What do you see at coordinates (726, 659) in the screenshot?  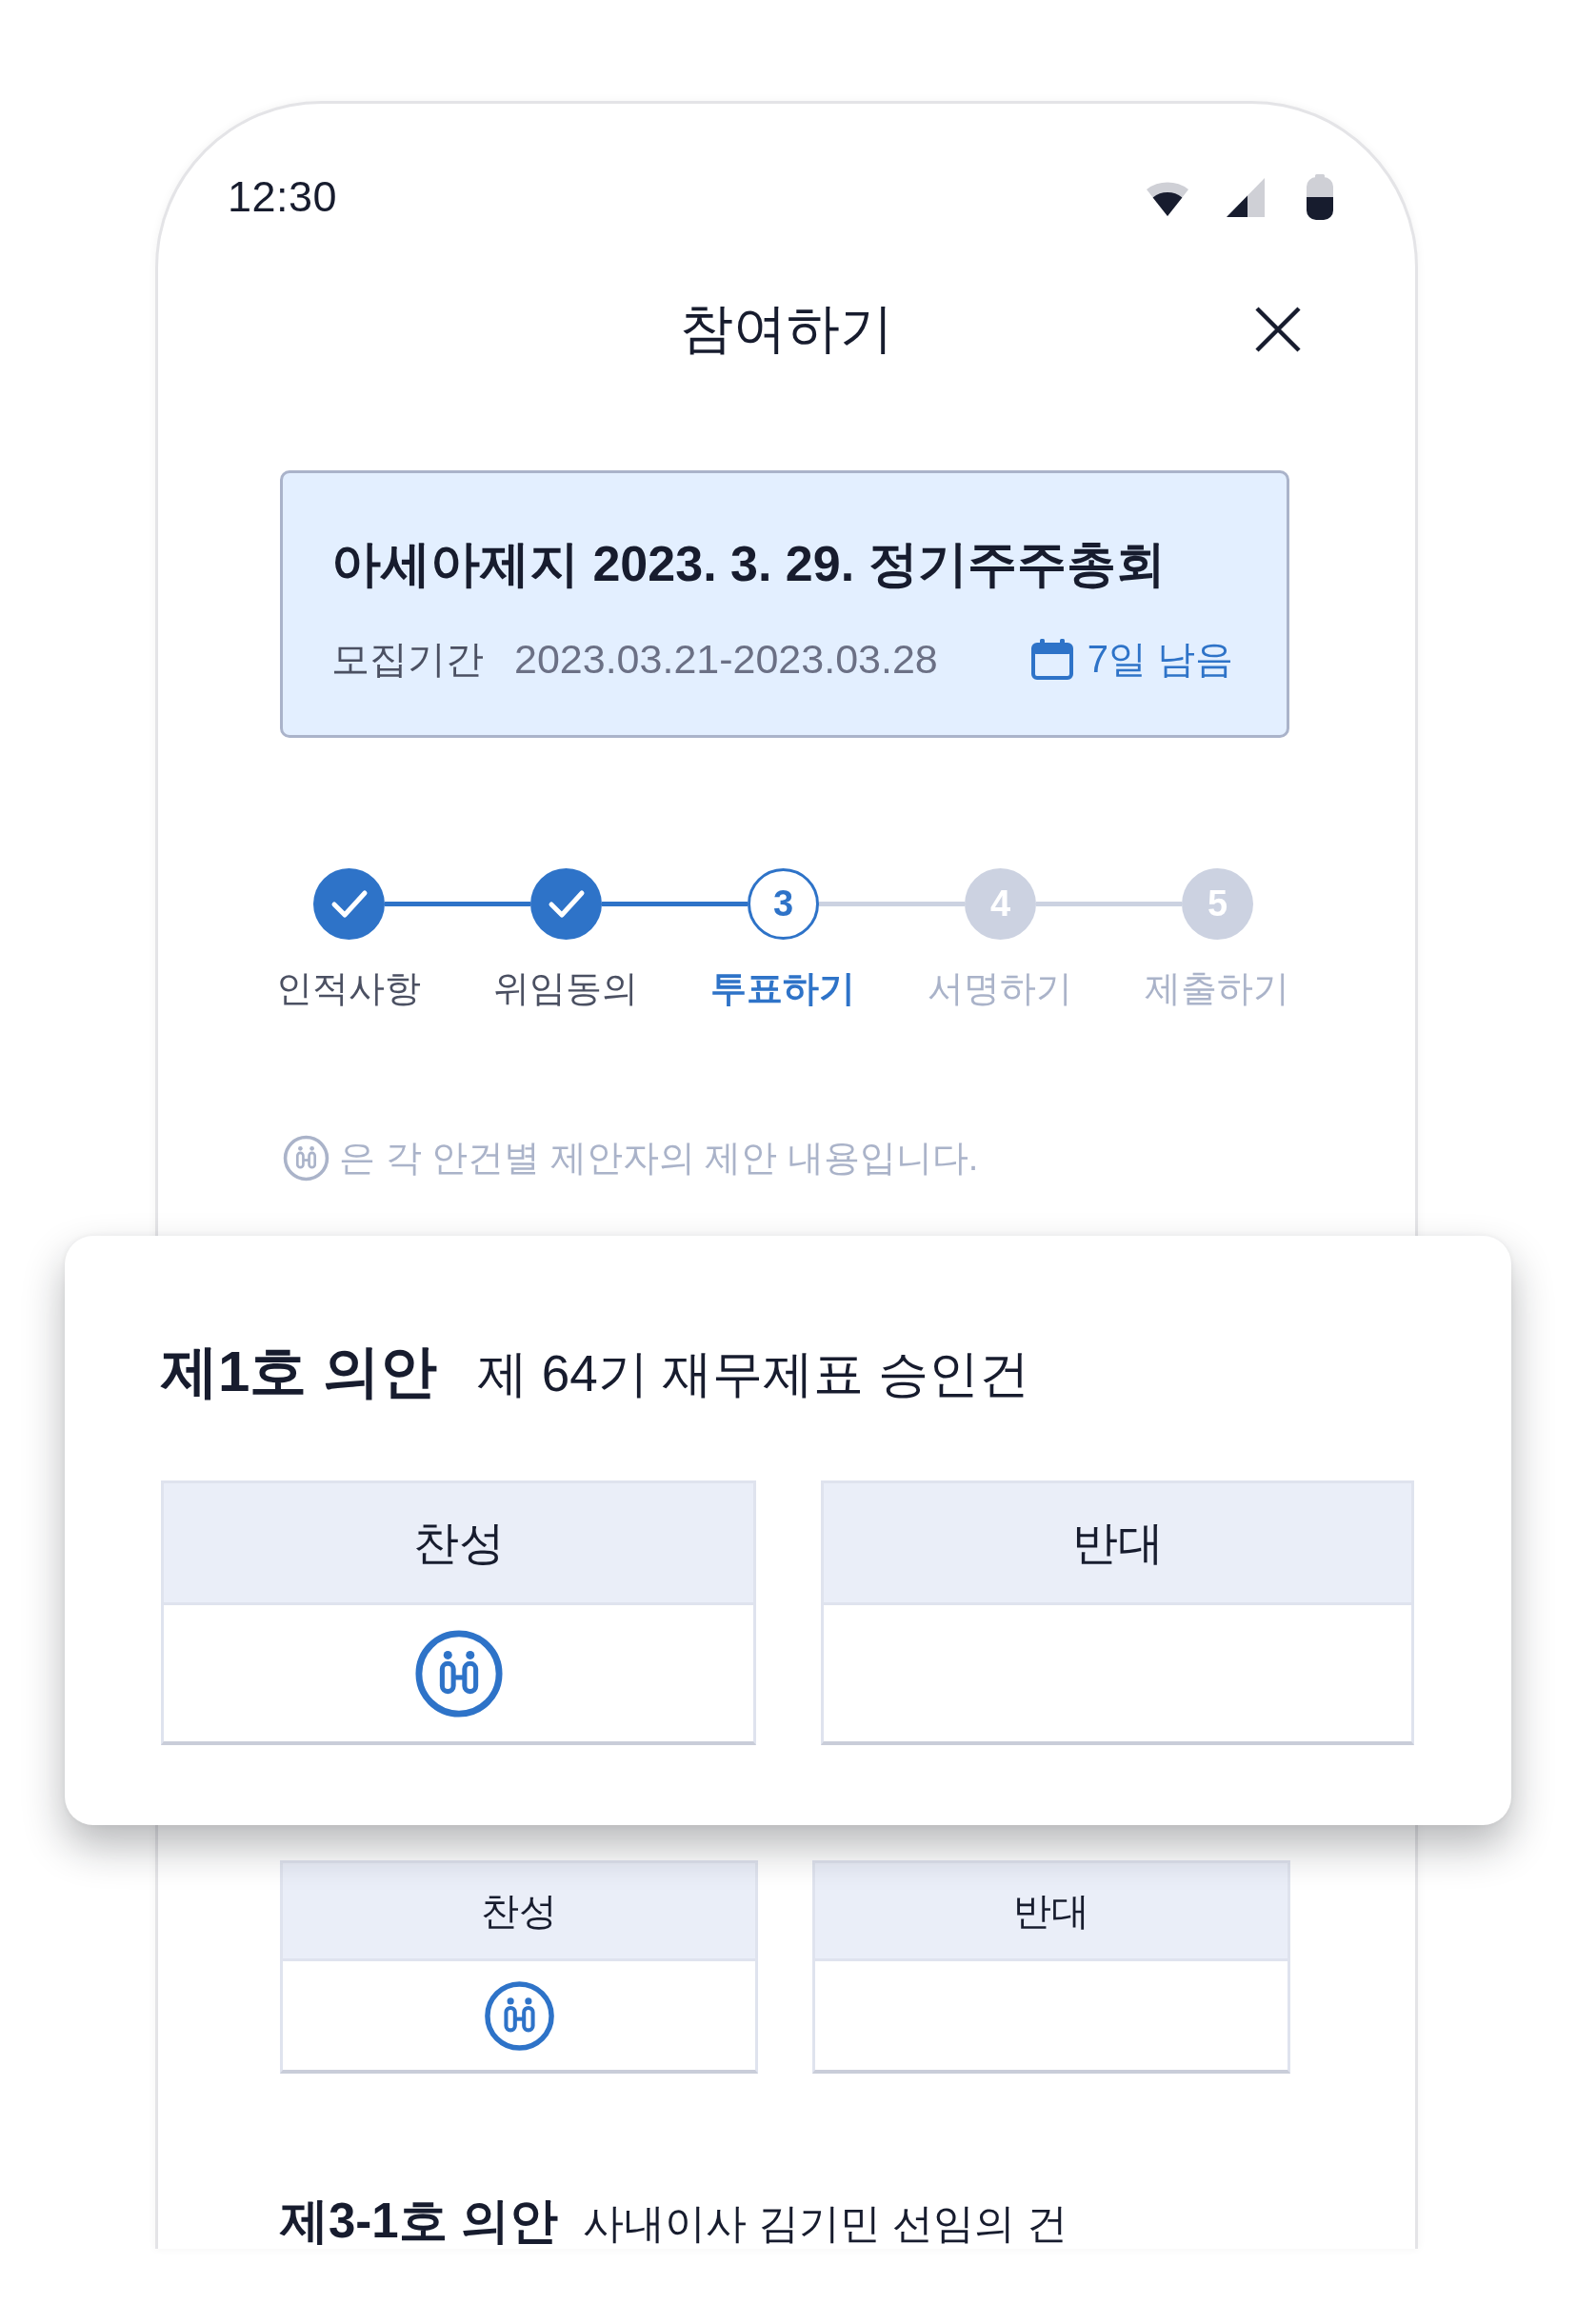 I see `period-dates: 2023.03.21-2023.03.28` at bounding box center [726, 659].